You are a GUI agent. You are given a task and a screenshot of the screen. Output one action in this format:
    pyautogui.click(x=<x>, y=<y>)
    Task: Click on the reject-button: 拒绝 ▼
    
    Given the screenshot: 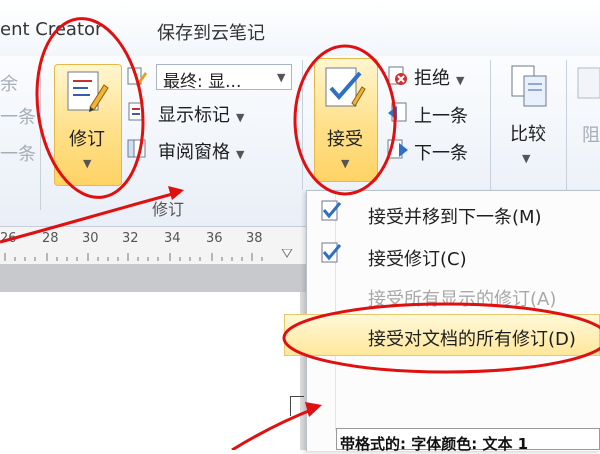 What is the action you would take?
    pyautogui.click(x=439, y=77)
    